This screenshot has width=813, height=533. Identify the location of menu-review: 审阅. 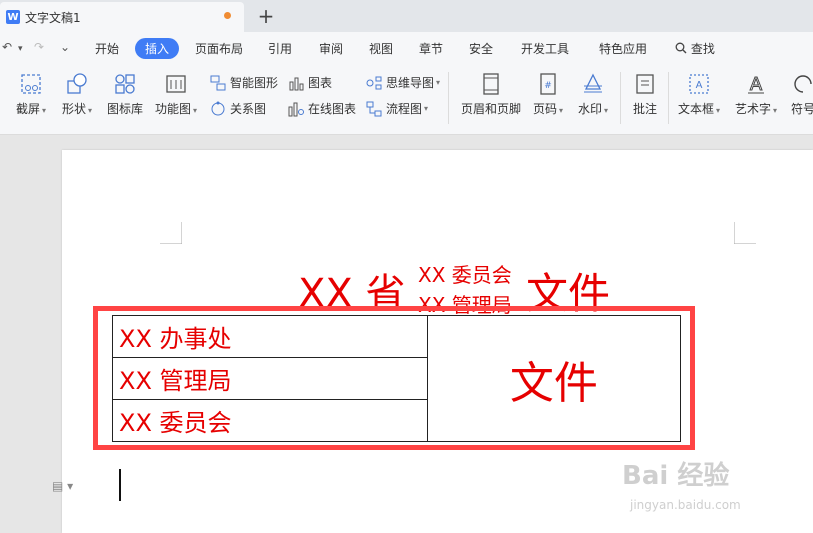
(331, 48).